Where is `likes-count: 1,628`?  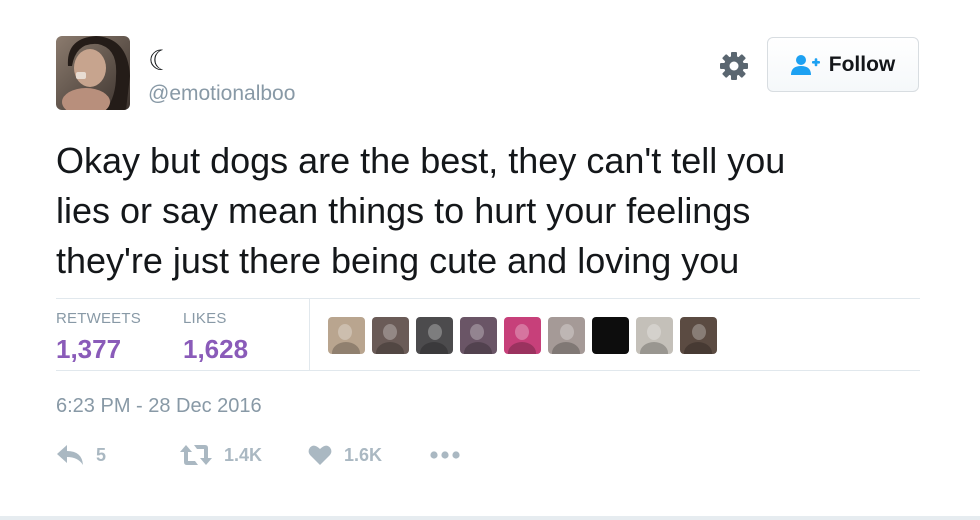 likes-count: 1,628 is located at coordinates (216, 349).